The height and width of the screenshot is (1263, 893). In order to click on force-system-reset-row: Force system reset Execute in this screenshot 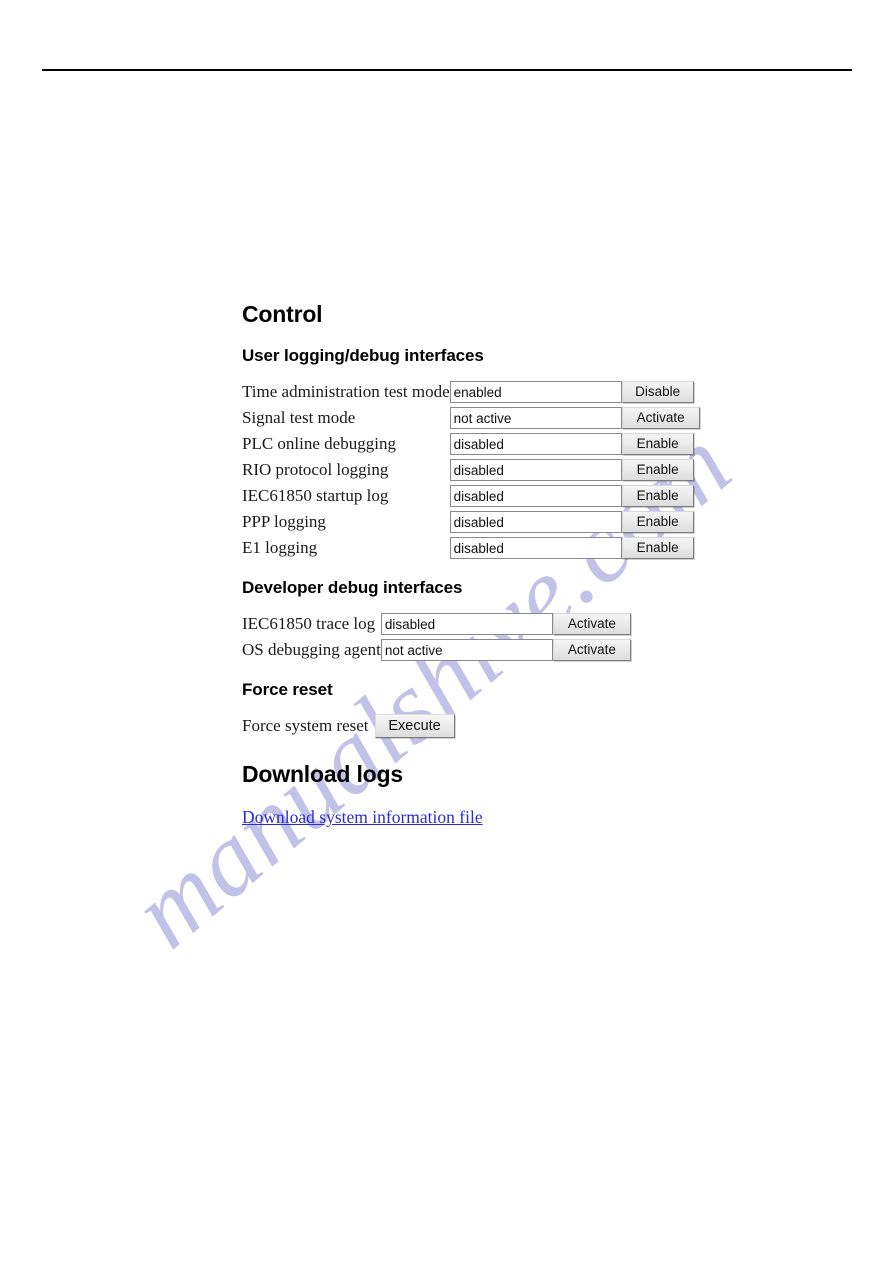, I will do `click(522, 726)`.